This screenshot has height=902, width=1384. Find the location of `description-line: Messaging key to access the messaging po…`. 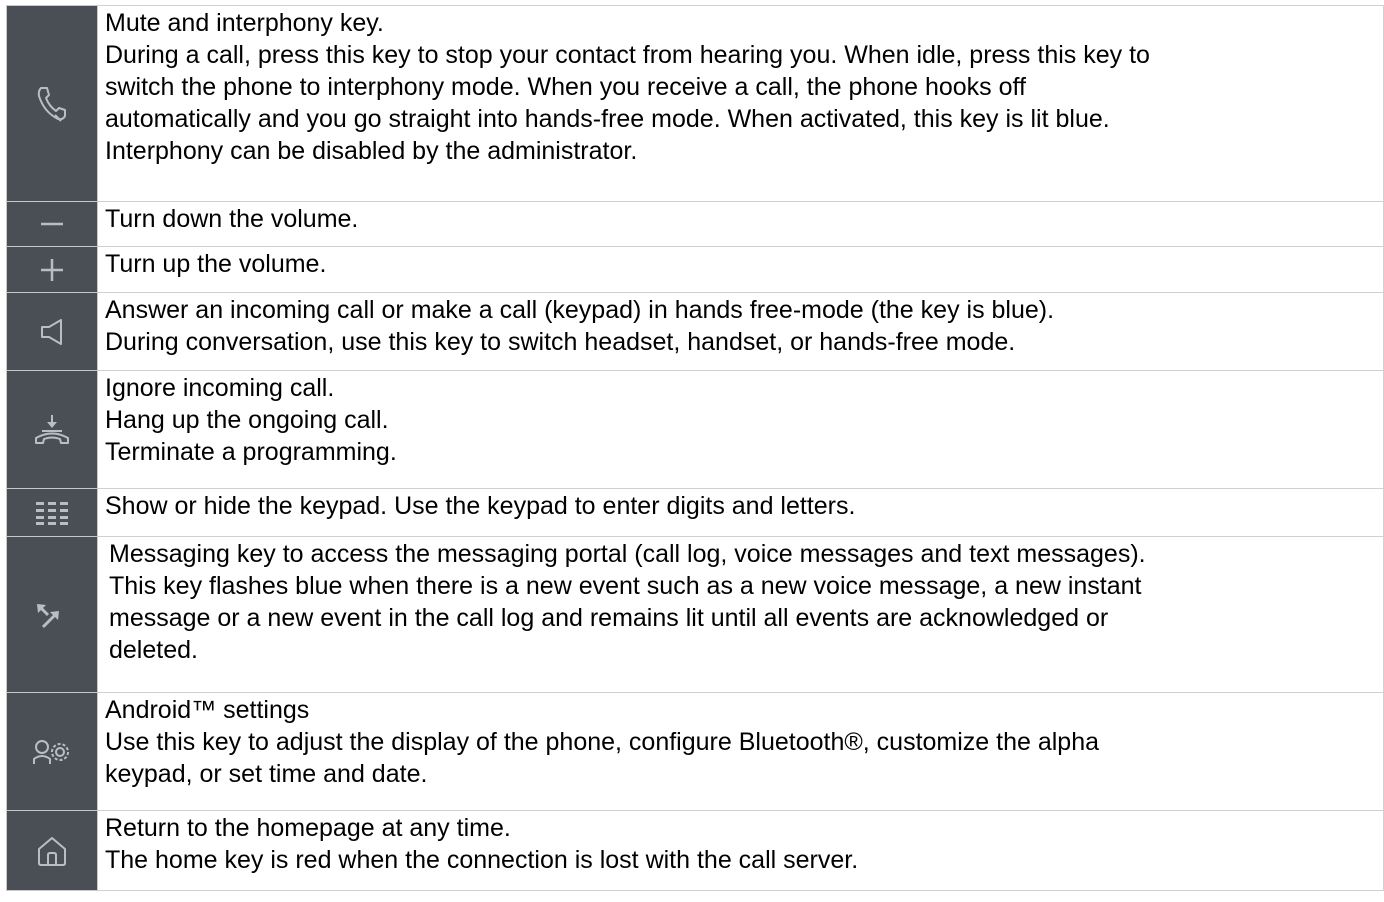

description-line: Messaging key to access the messaging po… is located at coordinates (627, 554).